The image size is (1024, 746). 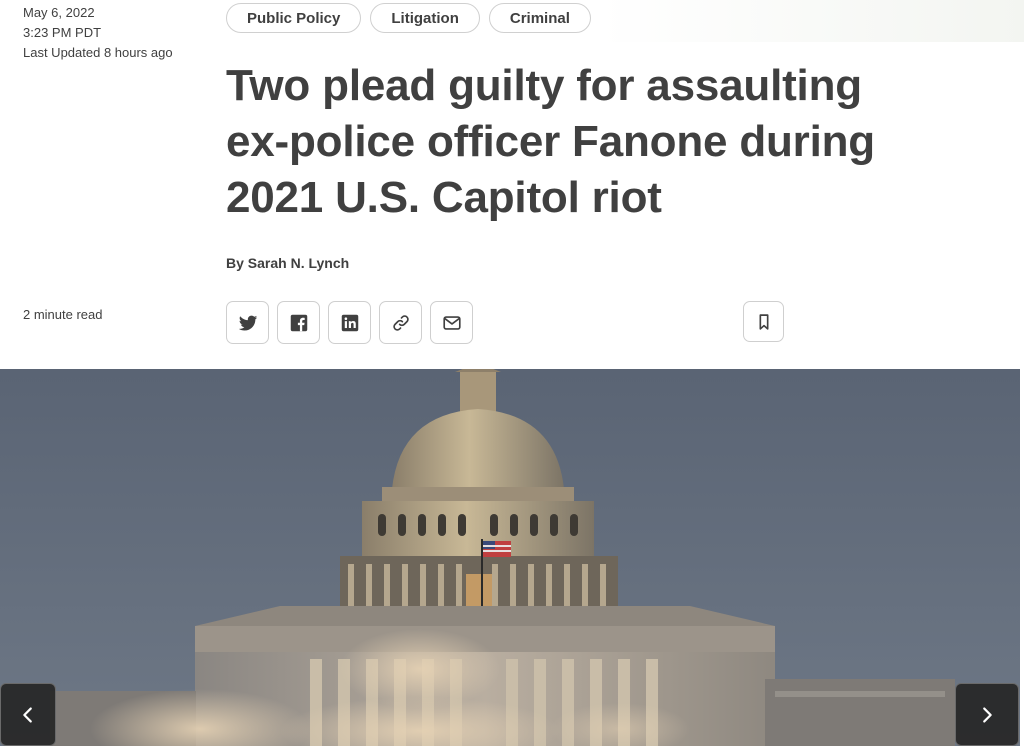 I want to click on share-twitter-button, so click(x=247, y=322).